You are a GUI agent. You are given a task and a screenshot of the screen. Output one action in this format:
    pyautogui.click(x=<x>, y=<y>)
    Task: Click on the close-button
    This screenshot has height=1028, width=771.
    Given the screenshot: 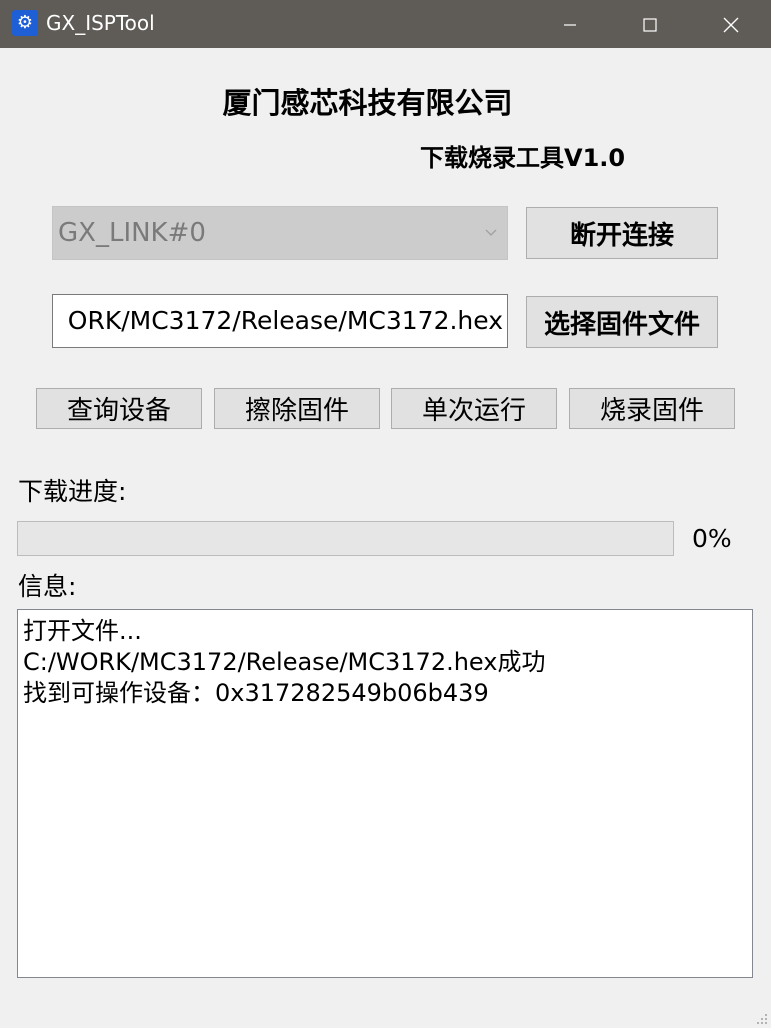 What is the action you would take?
    pyautogui.click(x=731, y=24)
    